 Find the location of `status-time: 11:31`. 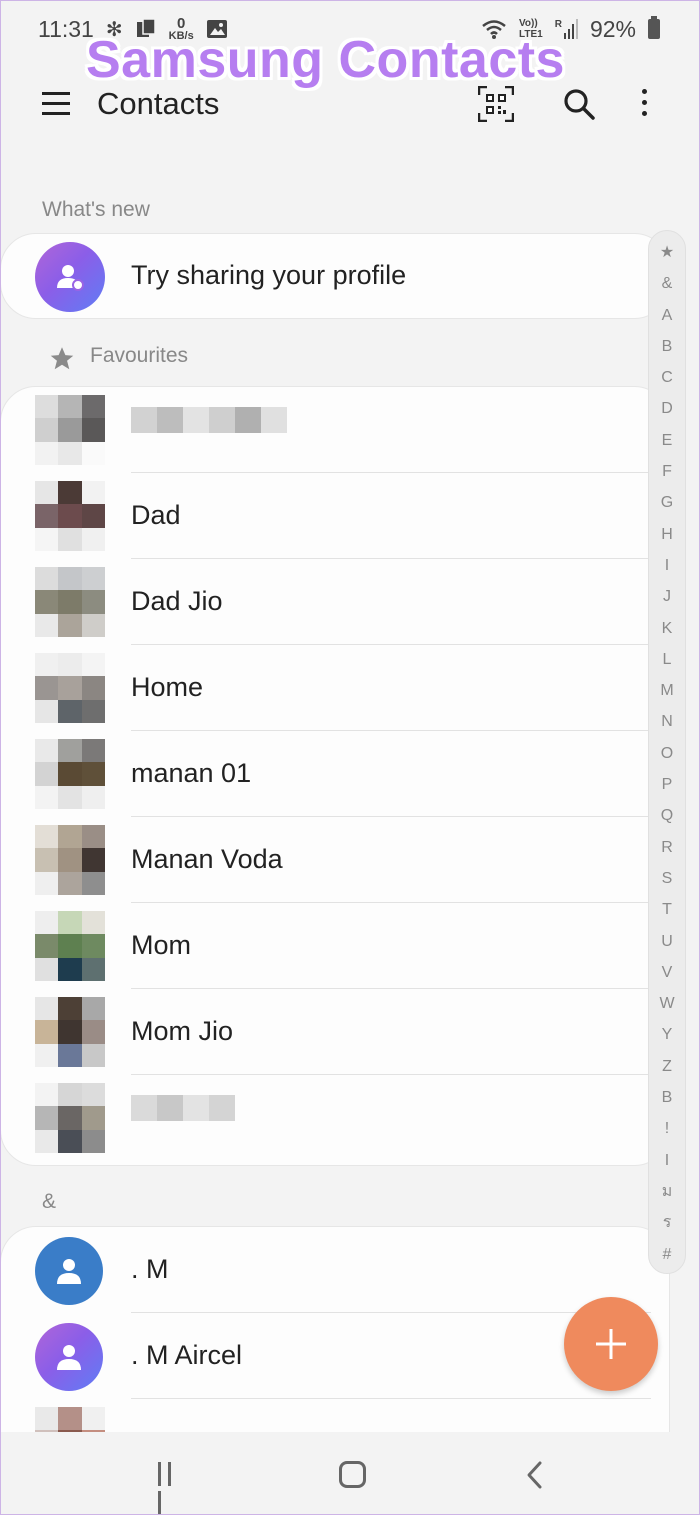

status-time: 11:31 is located at coordinates (66, 28).